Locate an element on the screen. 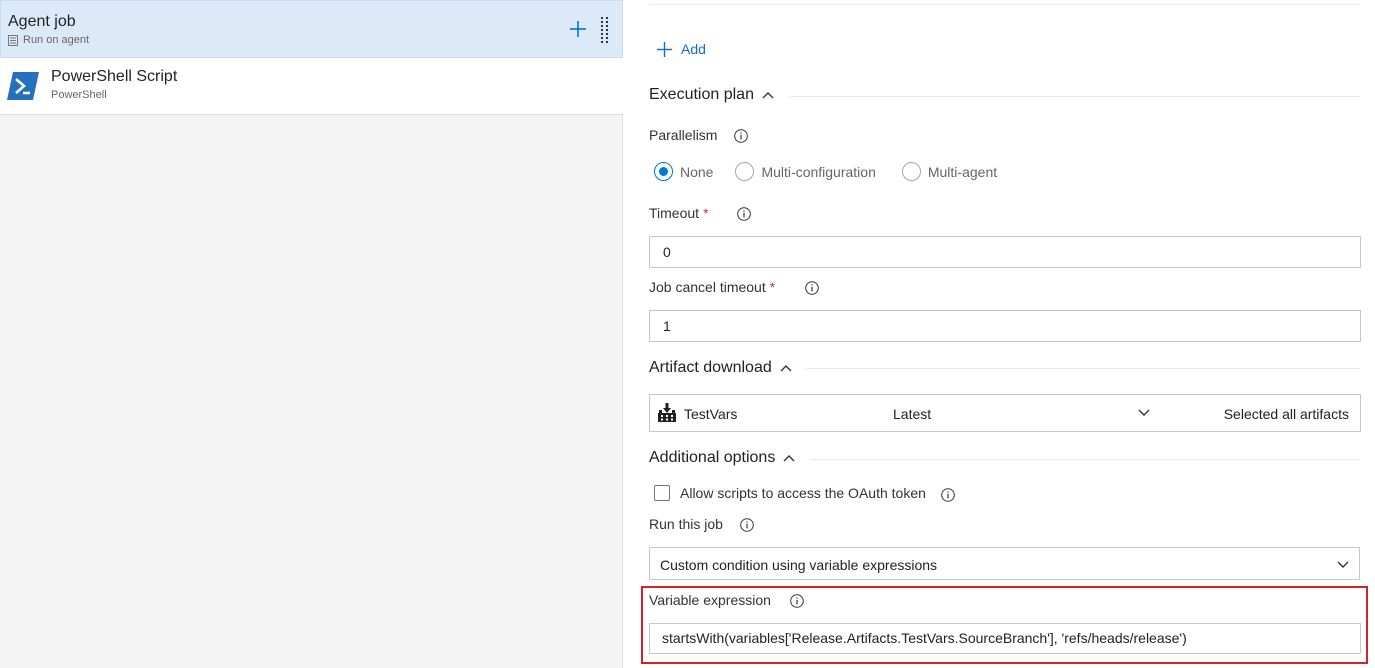 The width and height of the screenshot is (1375, 668). radio-multi-agent: Multi-agent is located at coordinates (949, 171).